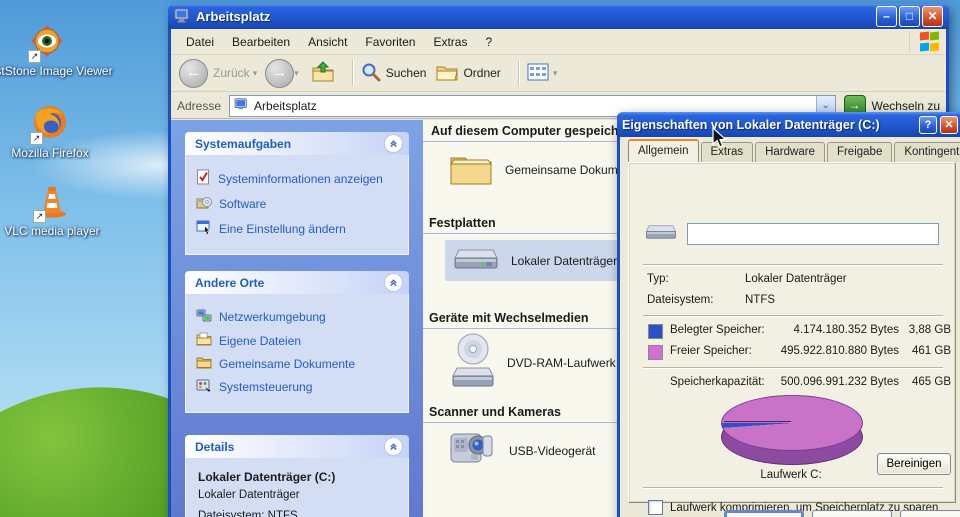  I want to click on item-usb-video-device: USB-Videogerät, so click(521, 450).